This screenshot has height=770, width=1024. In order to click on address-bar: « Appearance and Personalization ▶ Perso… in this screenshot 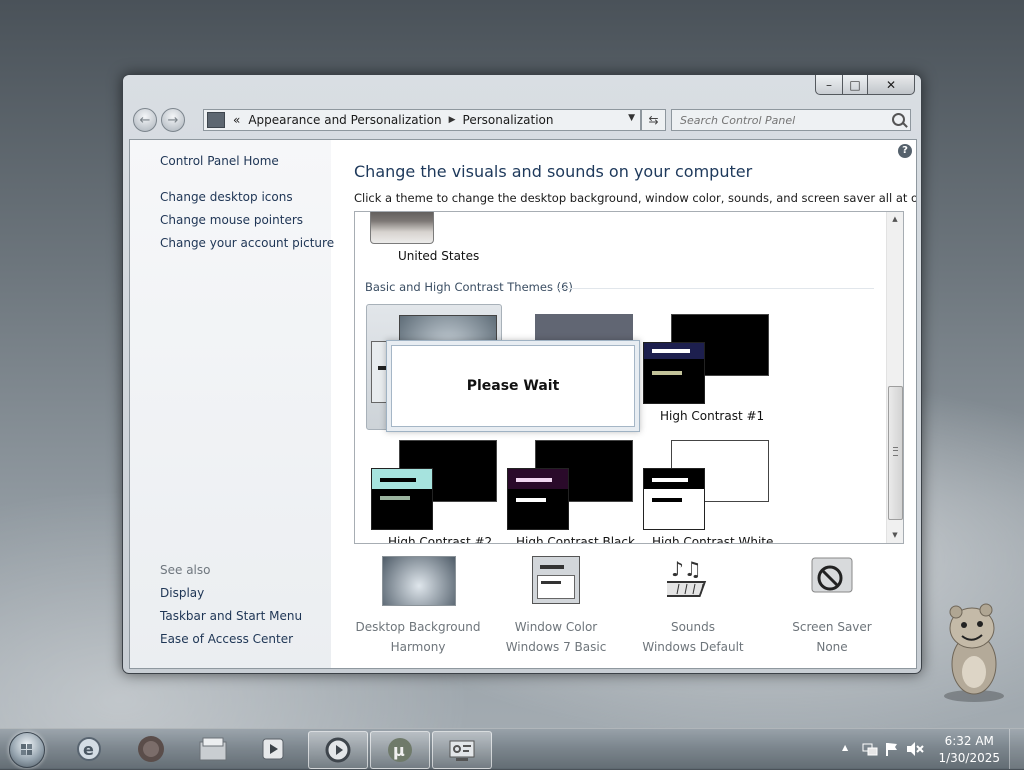, I will do `click(422, 120)`.